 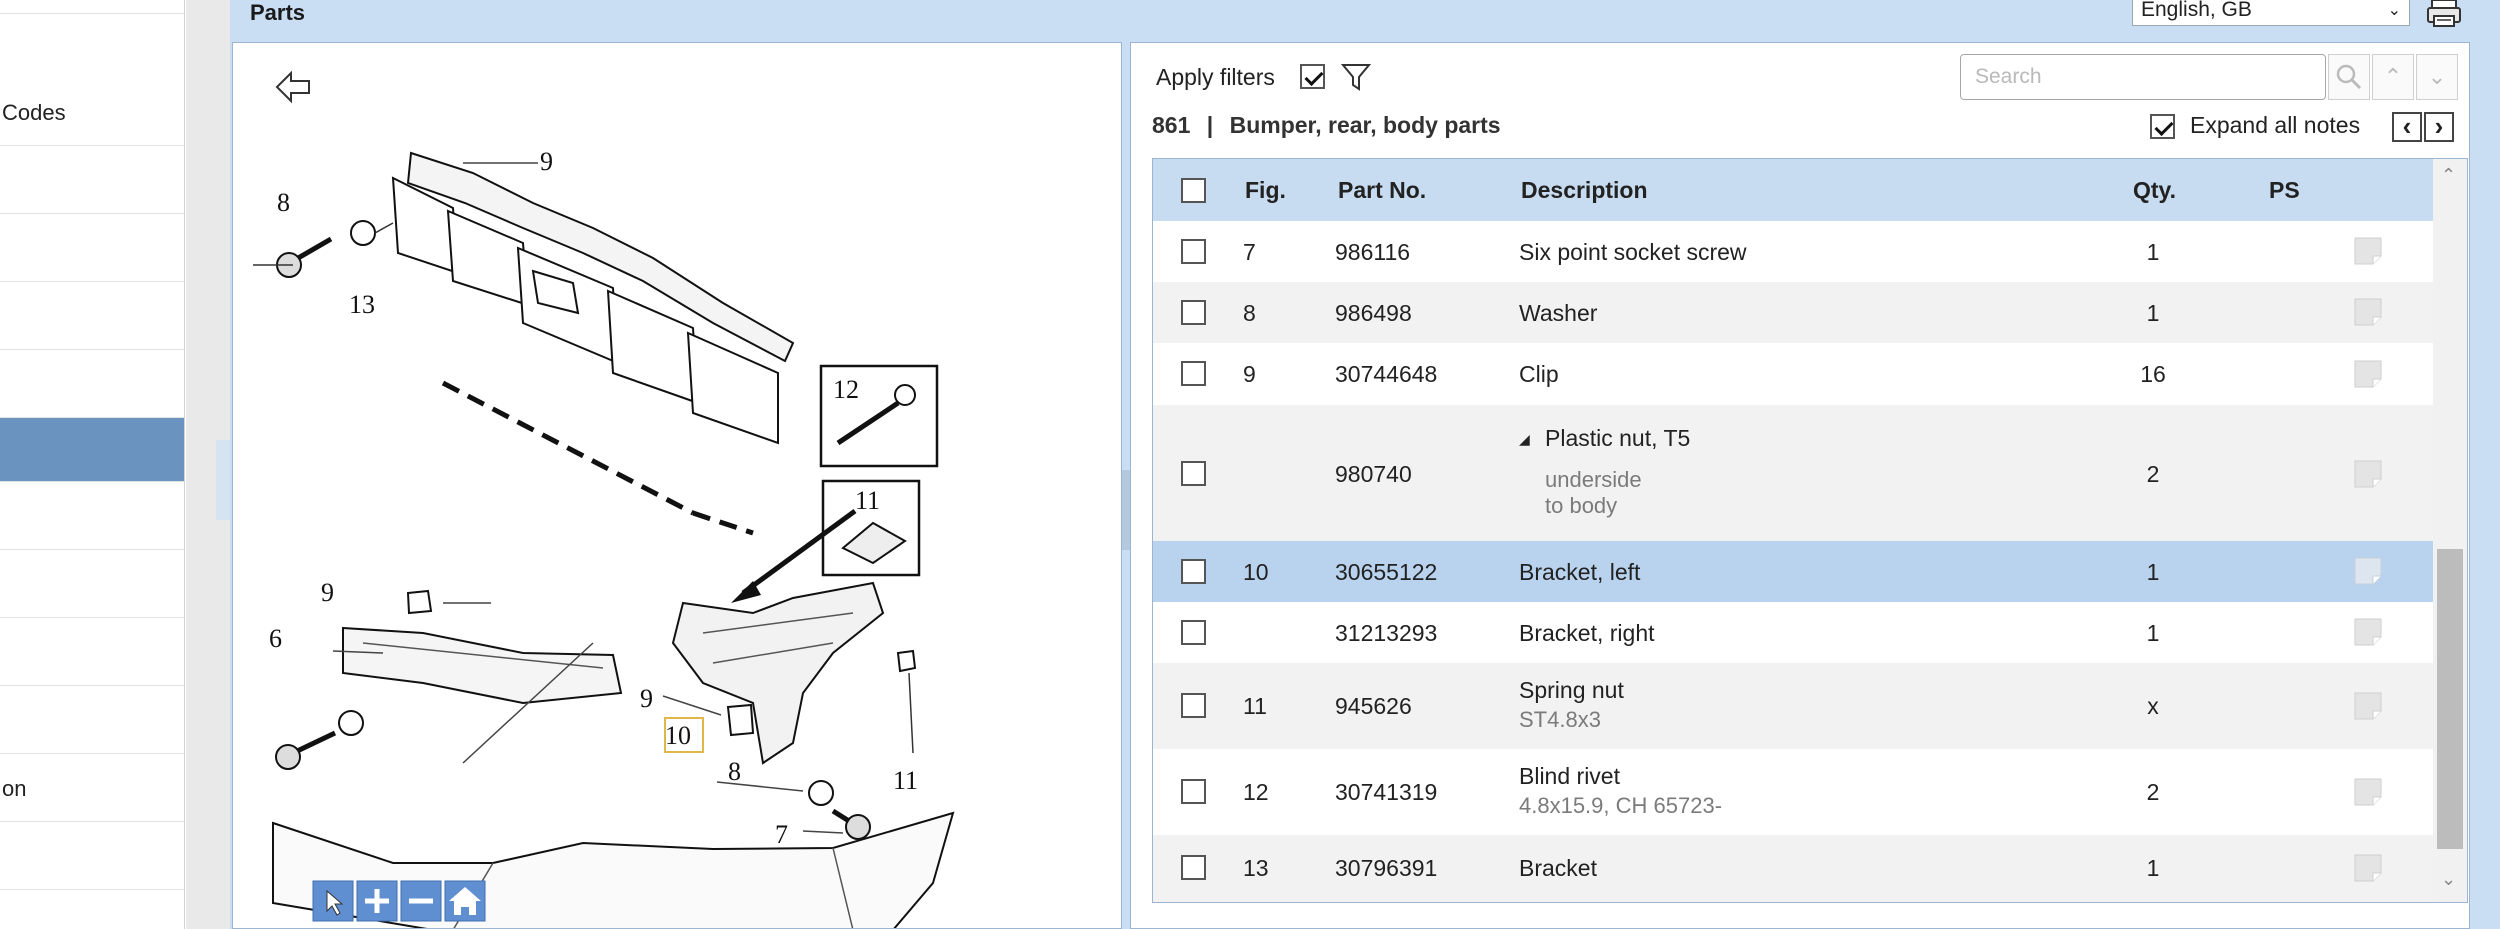 I want to click on section-name: Bumper, rear, body parts, so click(x=1365, y=125).